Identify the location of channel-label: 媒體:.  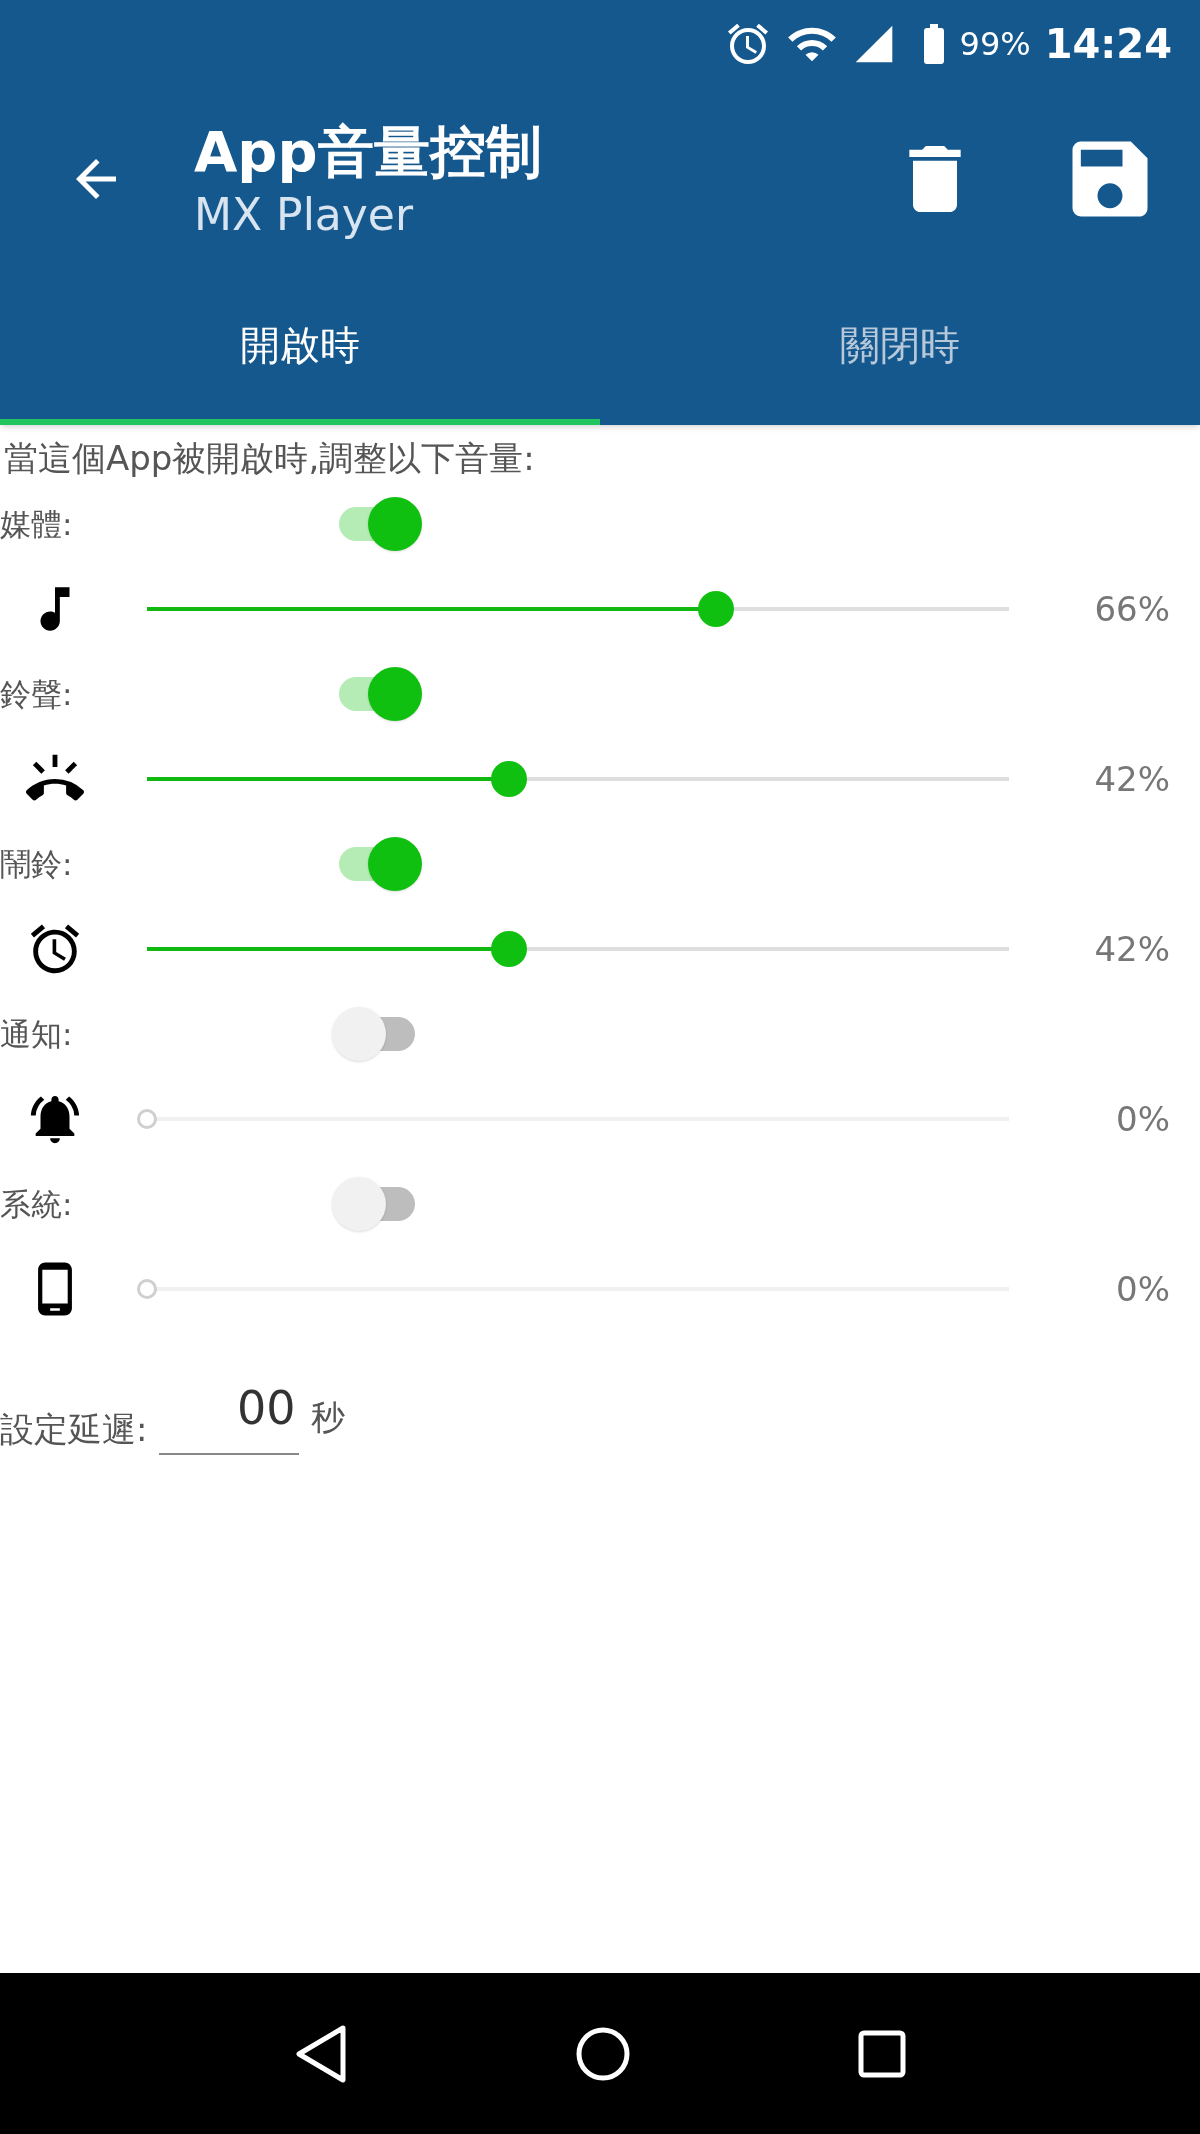
(37, 524).